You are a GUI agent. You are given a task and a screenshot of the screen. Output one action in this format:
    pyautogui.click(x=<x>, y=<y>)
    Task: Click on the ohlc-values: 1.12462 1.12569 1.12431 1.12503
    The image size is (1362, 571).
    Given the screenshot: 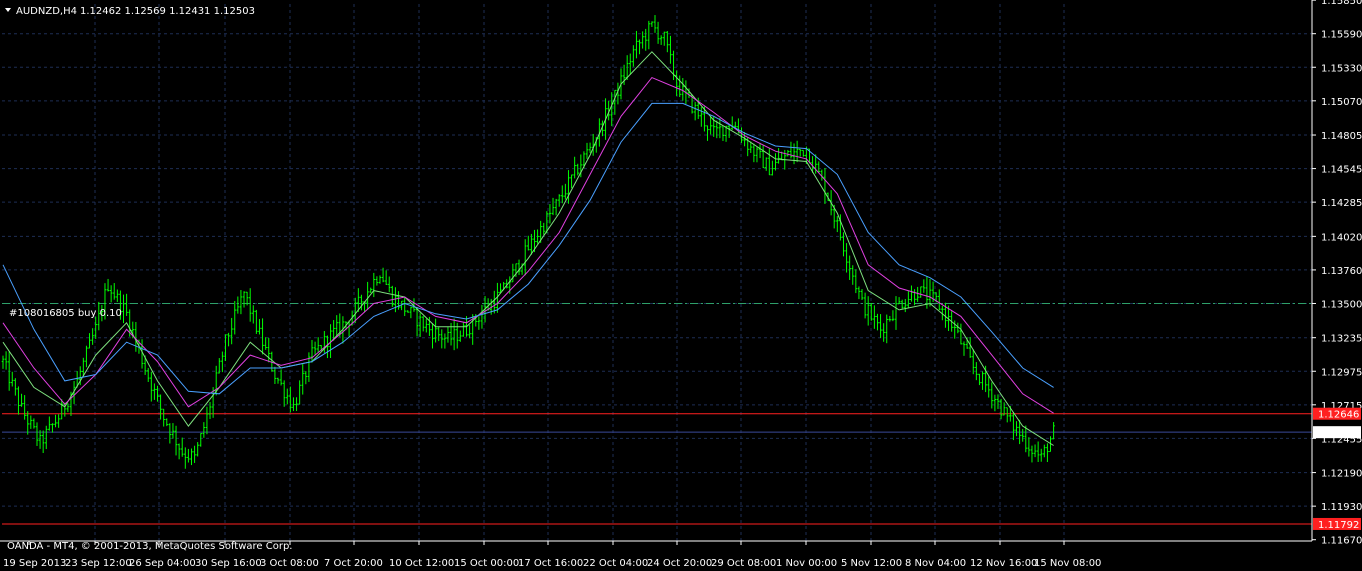 What is the action you would take?
    pyautogui.click(x=167, y=11)
    